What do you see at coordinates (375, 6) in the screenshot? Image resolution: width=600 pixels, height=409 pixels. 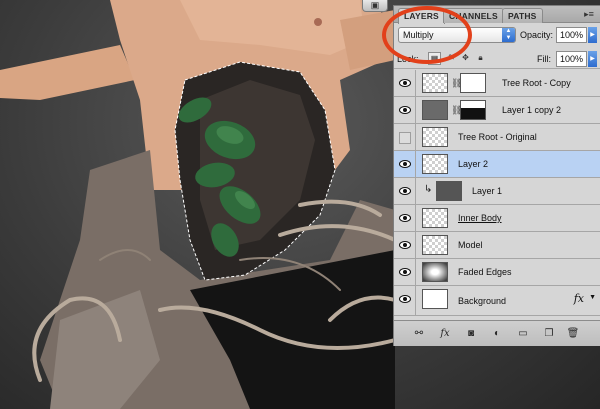 I see `tool-options-icon: ▣` at bounding box center [375, 6].